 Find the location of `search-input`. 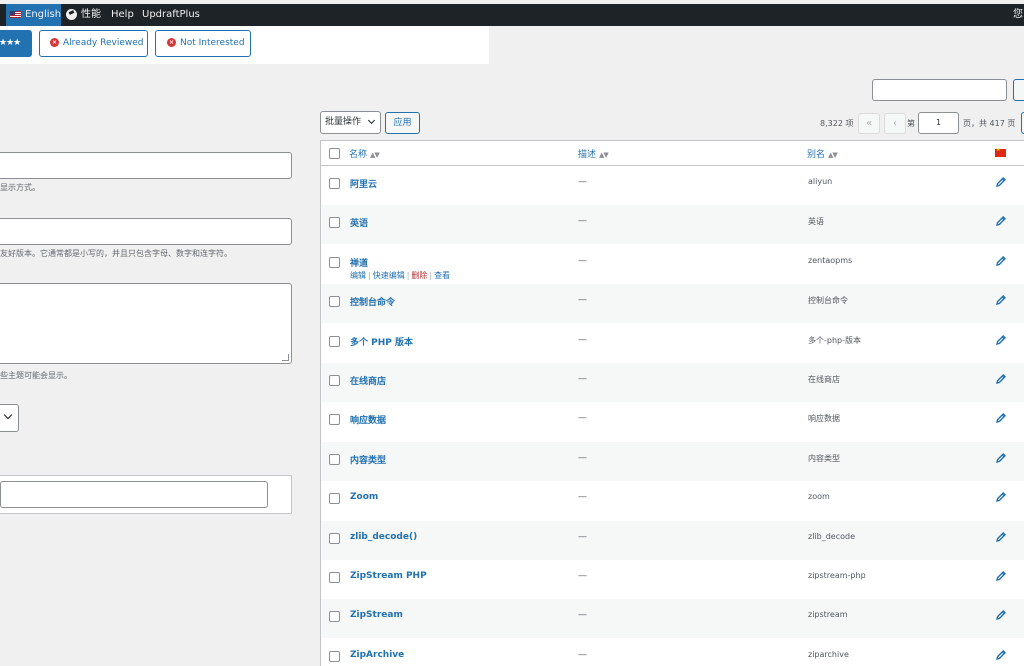

search-input is located at coordinates (939, 90).